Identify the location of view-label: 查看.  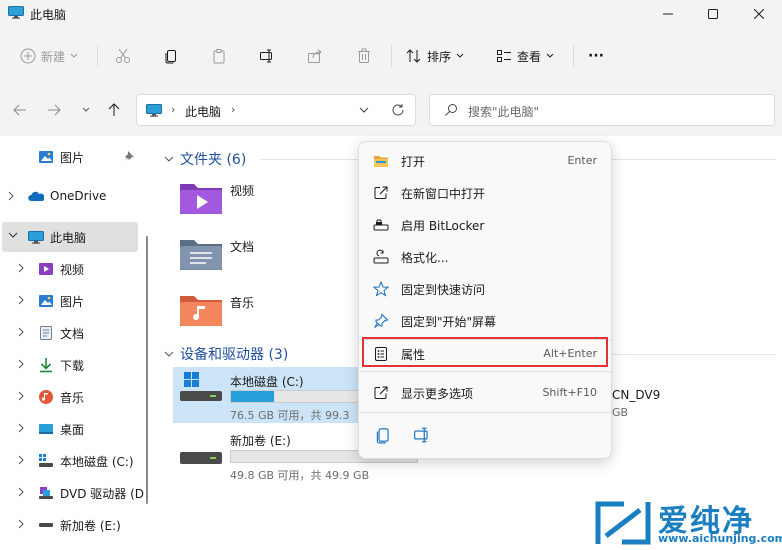
(529, 56).